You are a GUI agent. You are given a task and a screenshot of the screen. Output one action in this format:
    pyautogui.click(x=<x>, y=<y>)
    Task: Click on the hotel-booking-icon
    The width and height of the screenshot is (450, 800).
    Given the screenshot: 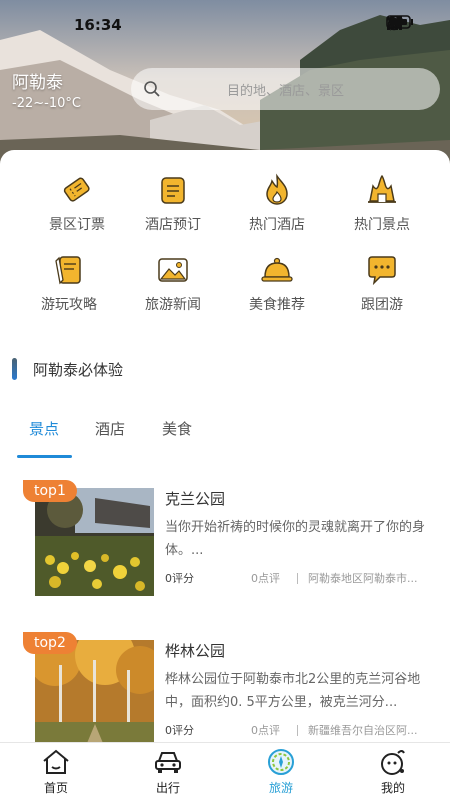 What is the action you would take?
    pyautogui.click(x=173, y=190)
    